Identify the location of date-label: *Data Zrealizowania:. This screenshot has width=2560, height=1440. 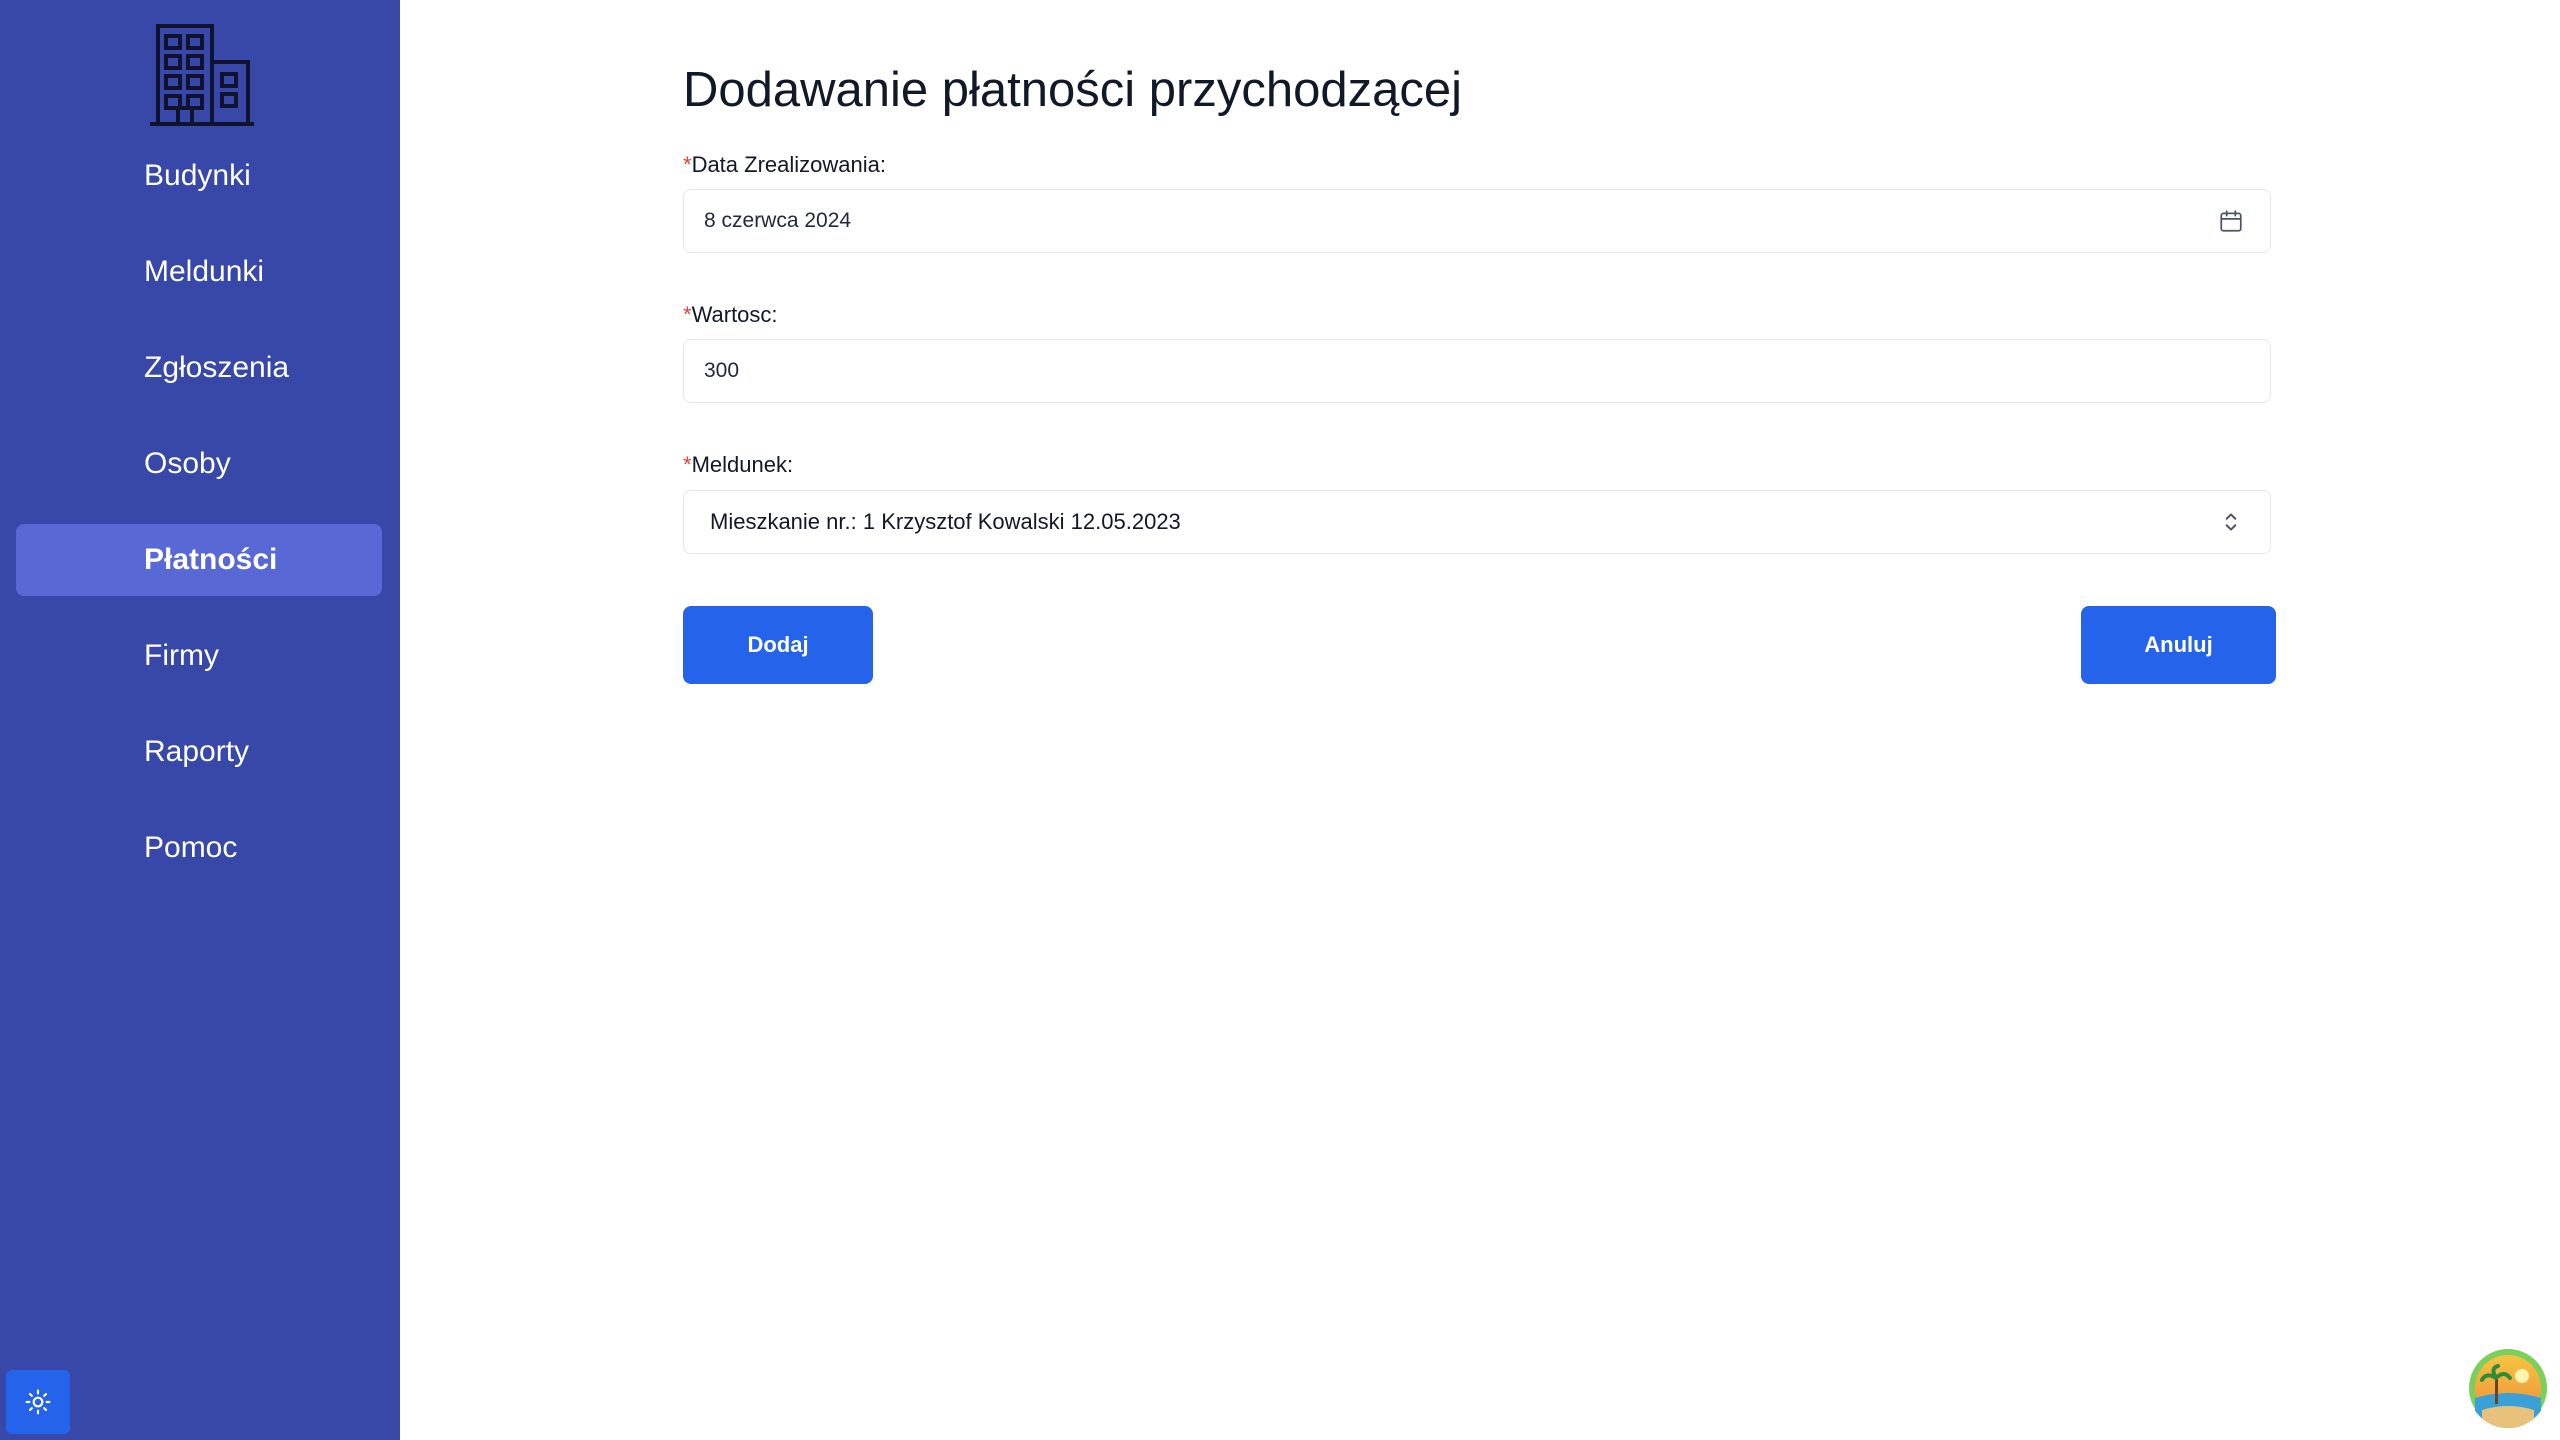
(784, 165).